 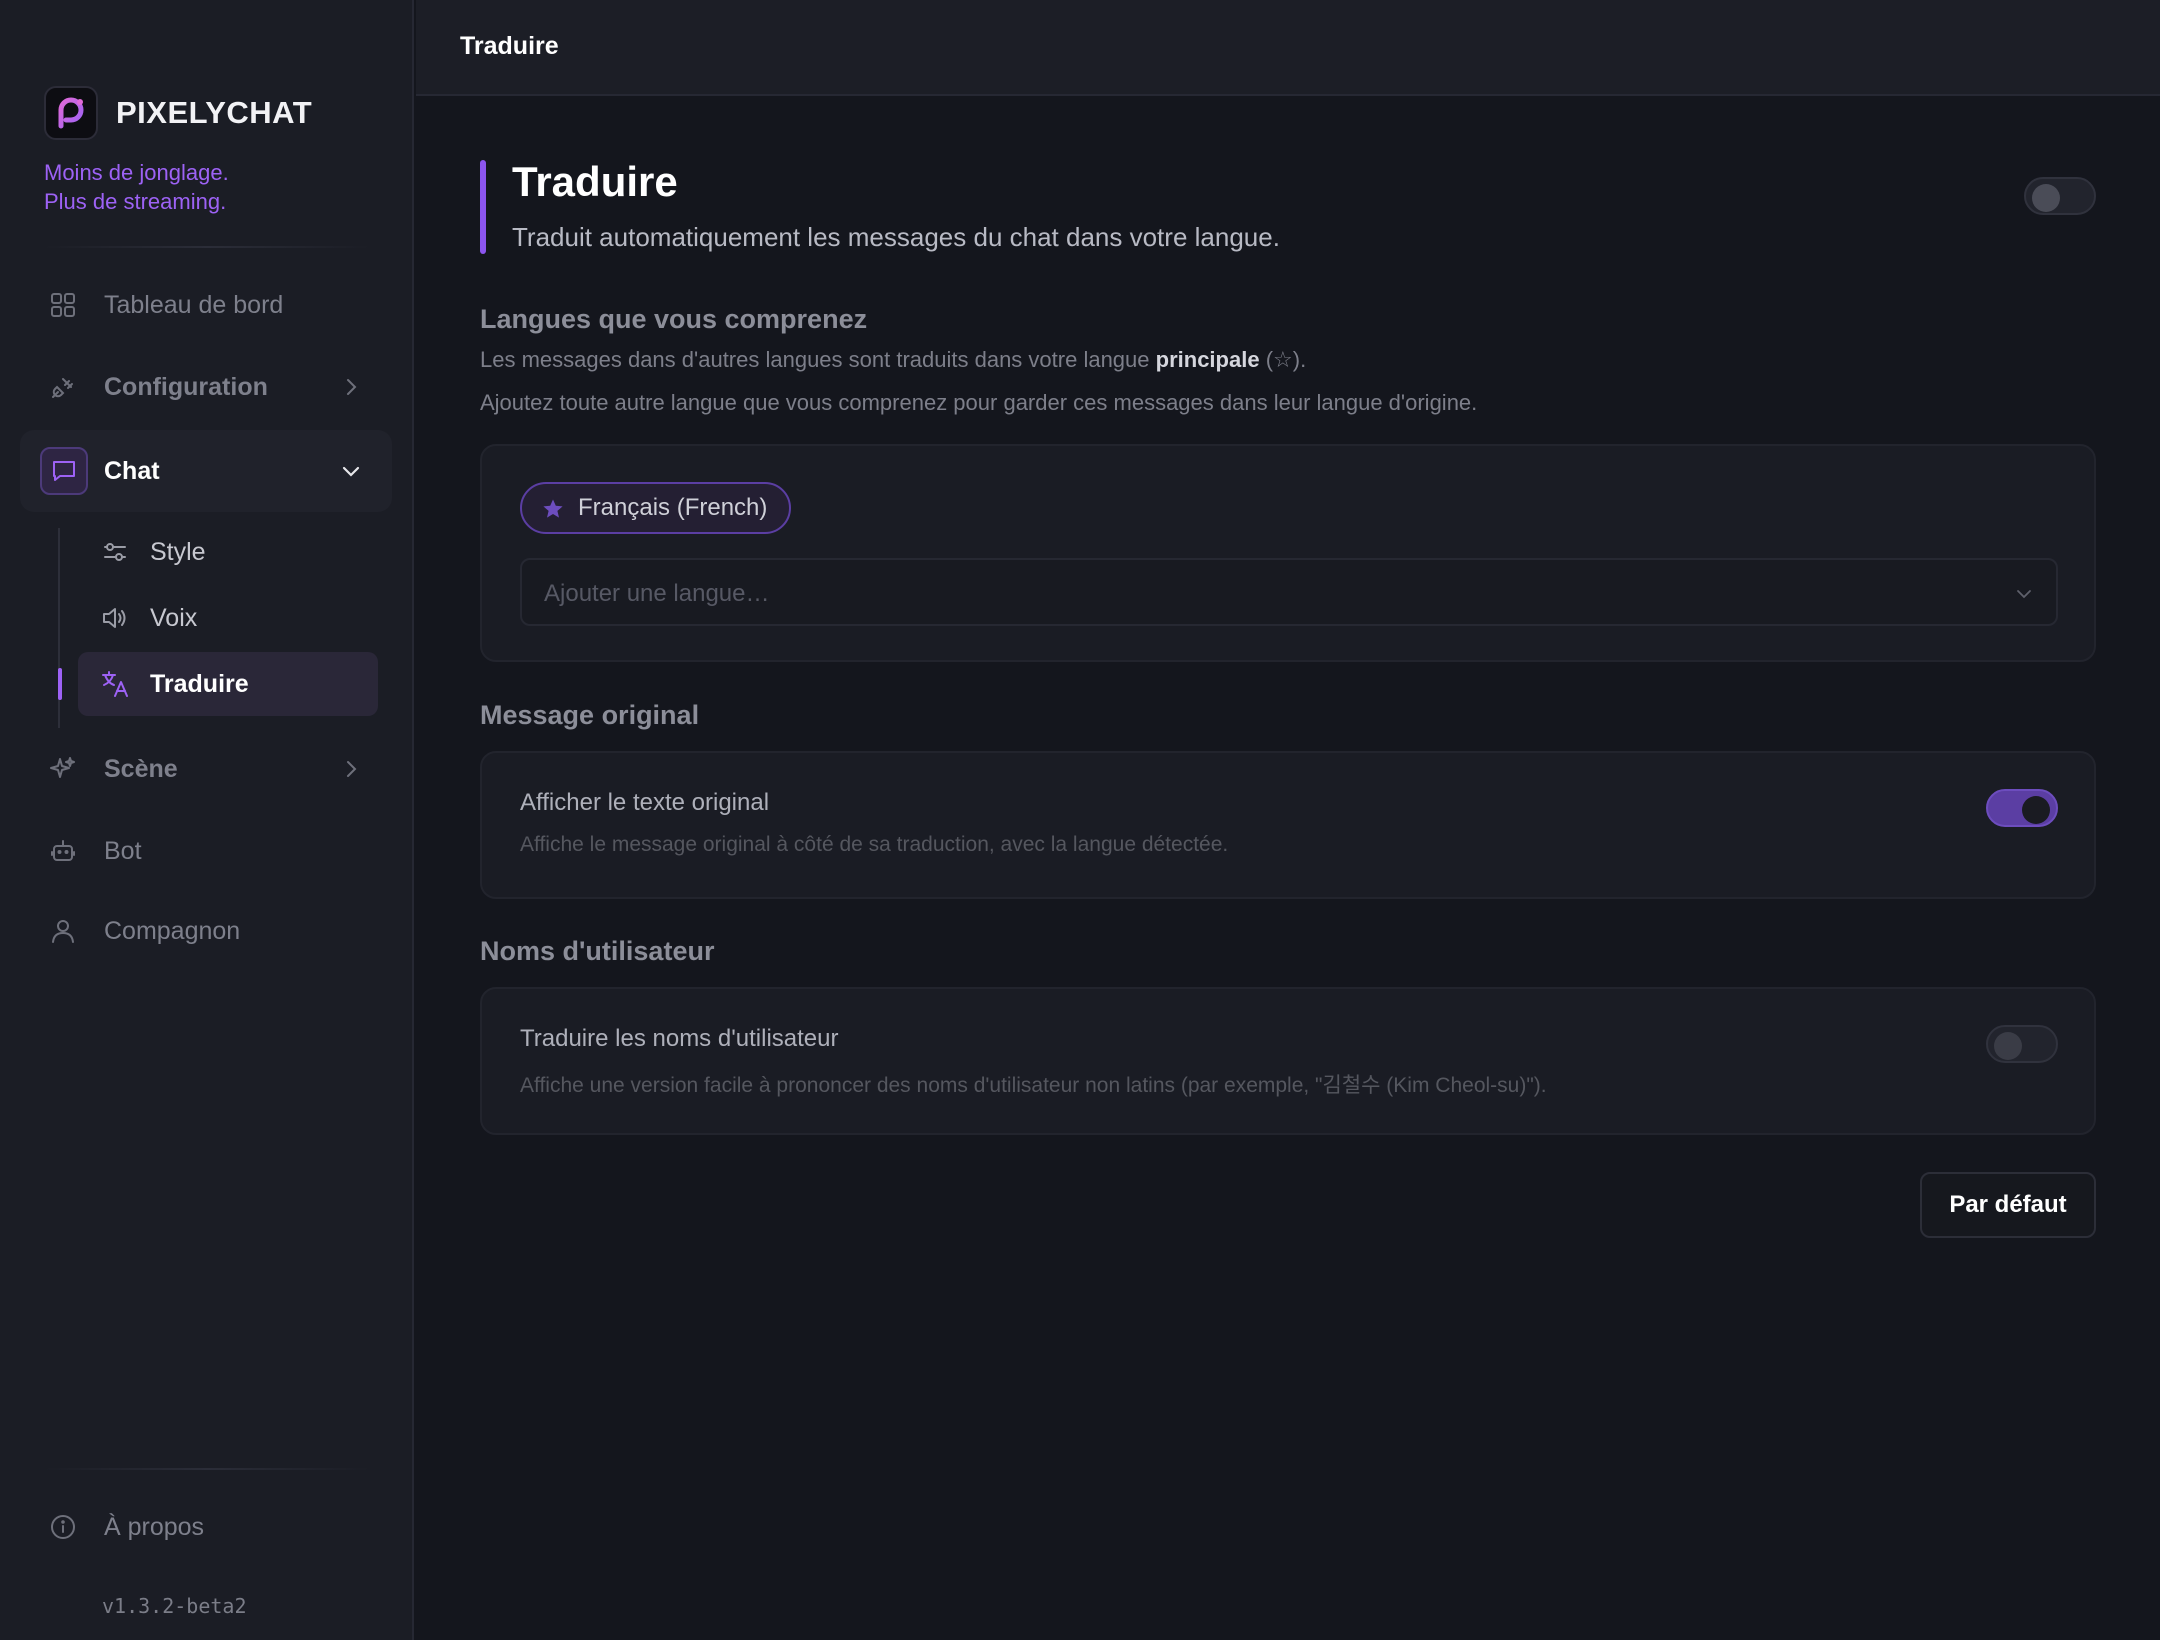 What do you see at coordinates (206, 471) in the screenshot?
I see `sidebar-item-chat: Chat` at bounding box center [206, 471].